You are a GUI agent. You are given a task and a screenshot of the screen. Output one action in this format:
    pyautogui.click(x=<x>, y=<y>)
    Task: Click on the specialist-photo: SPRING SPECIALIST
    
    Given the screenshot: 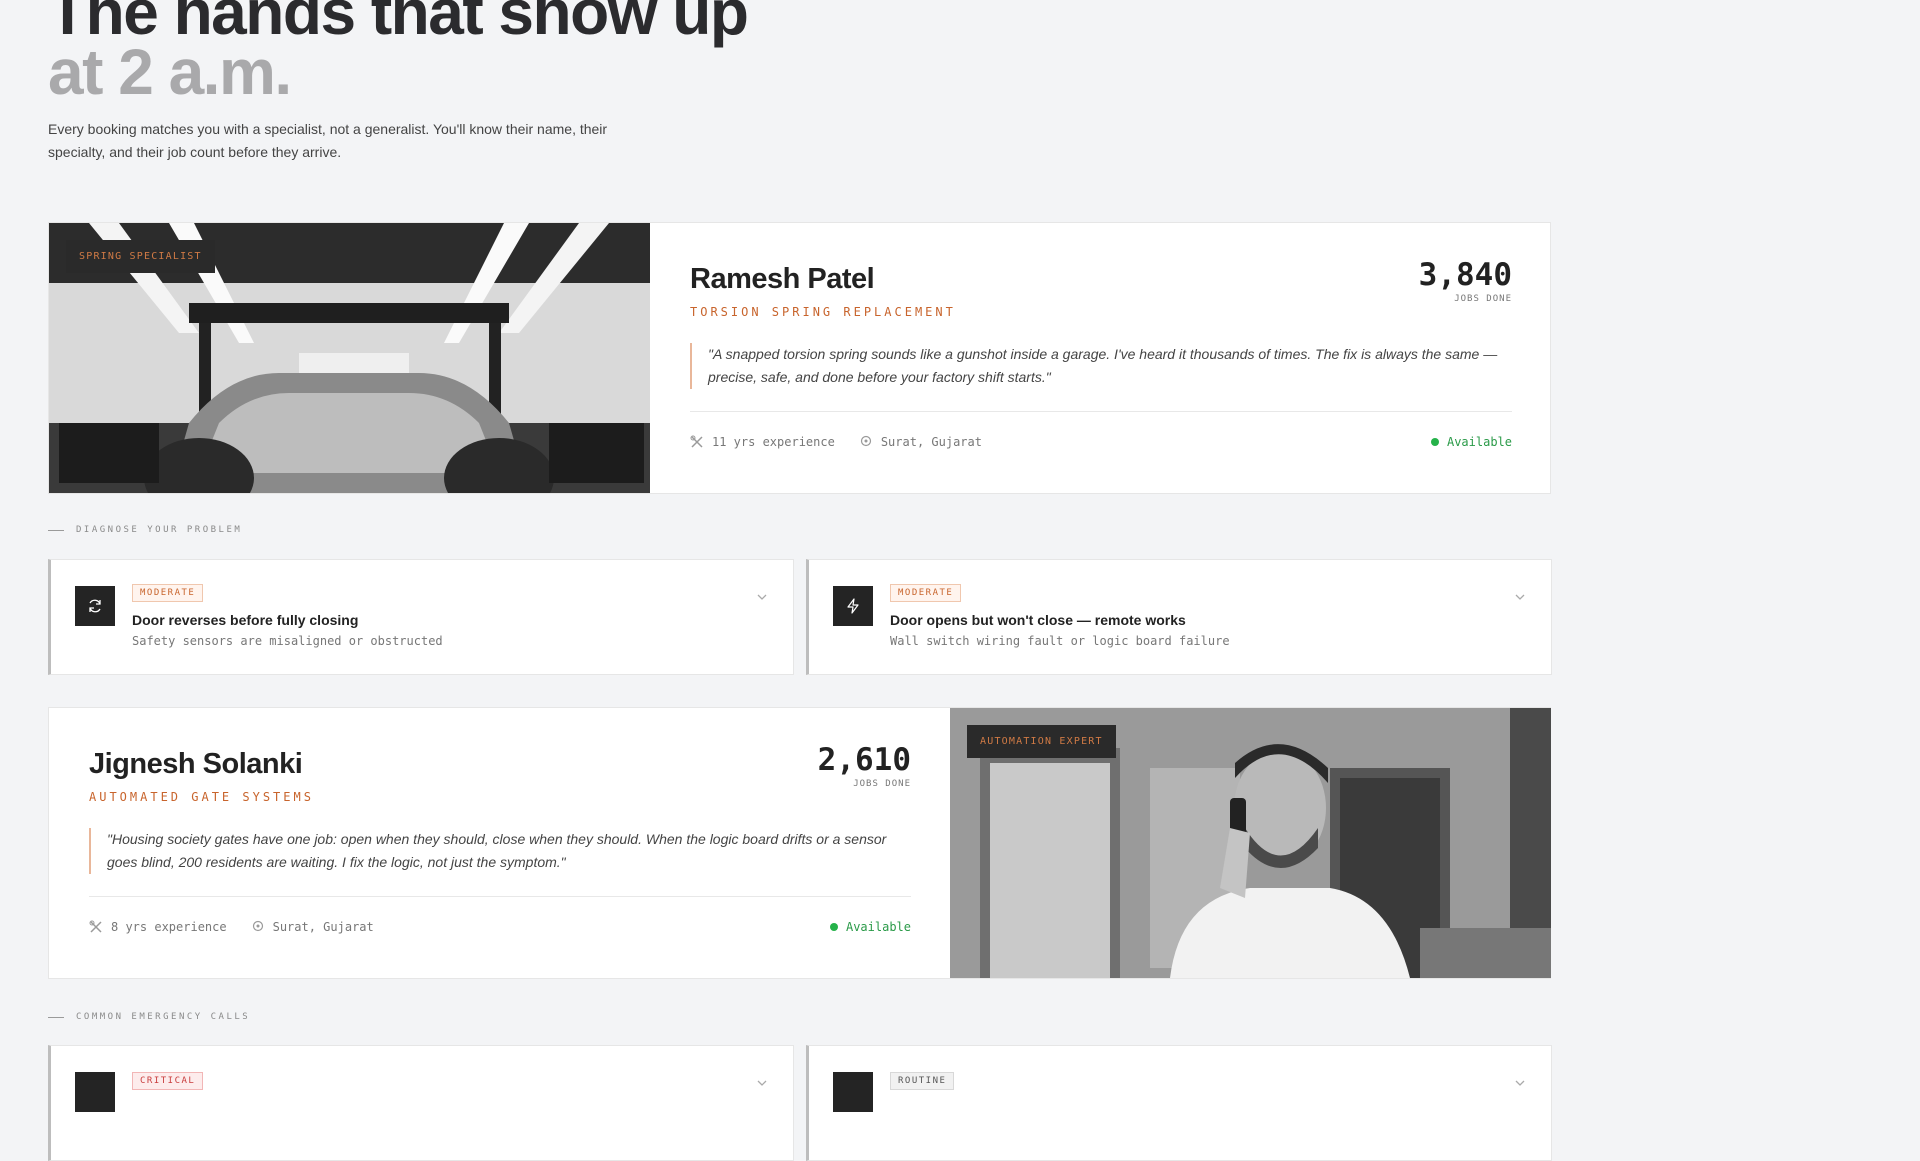 What is the action you would take?
    pyautogui.click(x=349, y=358)
    